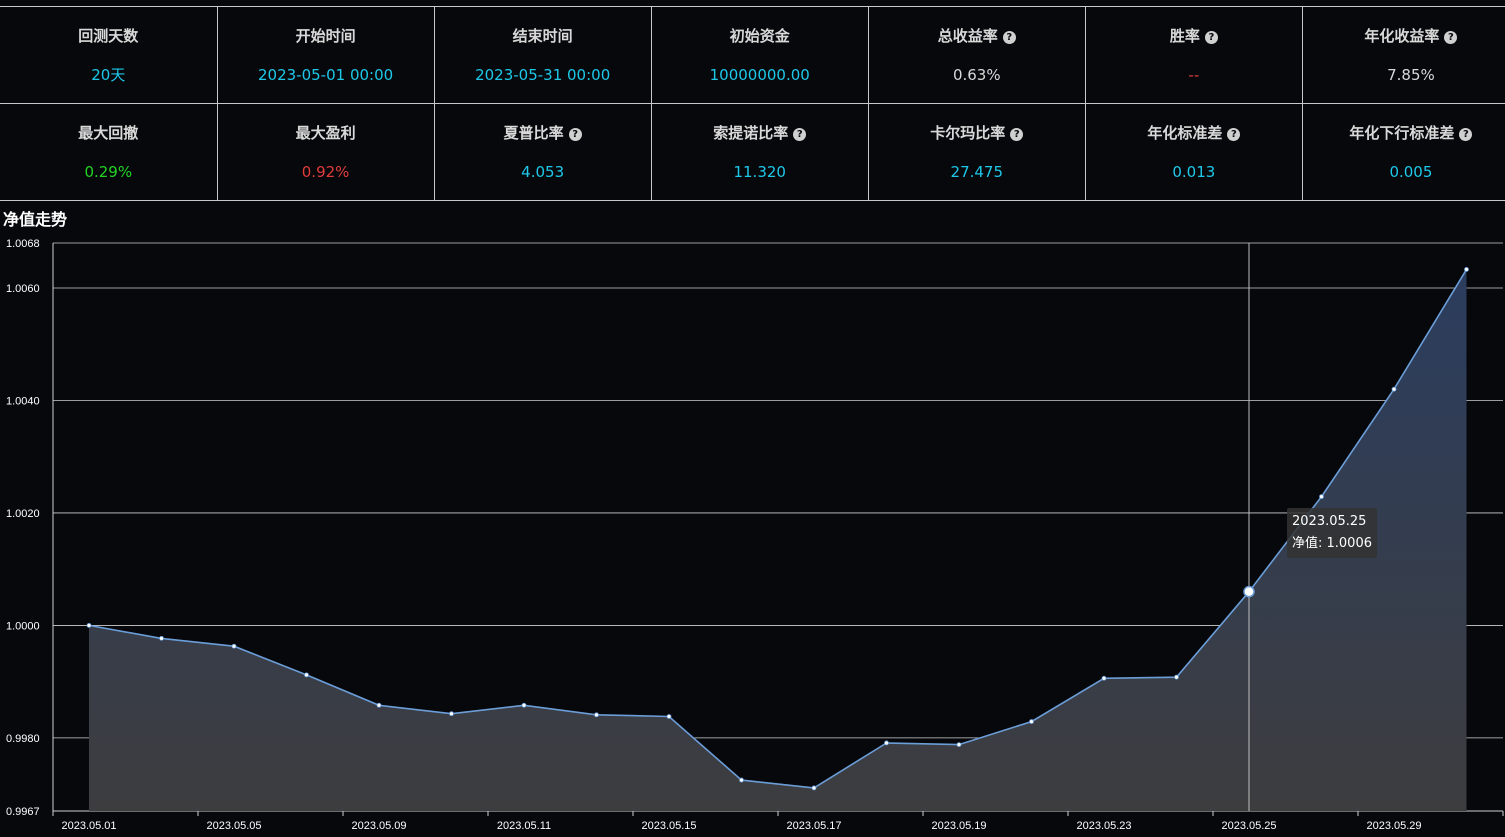  What do you see at coordinates (1402, 133) in the screenshot?
I see `stat-label-text: 年化下行标准差` at bounding box center [1402, 133].